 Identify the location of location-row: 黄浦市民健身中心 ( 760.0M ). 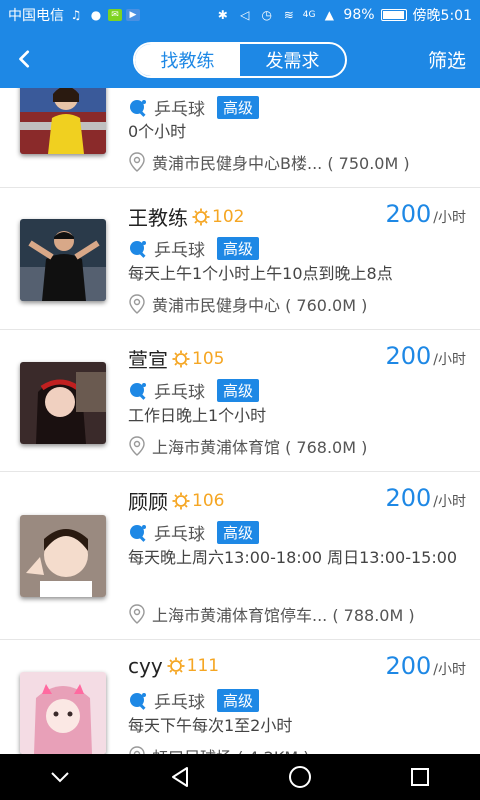
(247, 304).